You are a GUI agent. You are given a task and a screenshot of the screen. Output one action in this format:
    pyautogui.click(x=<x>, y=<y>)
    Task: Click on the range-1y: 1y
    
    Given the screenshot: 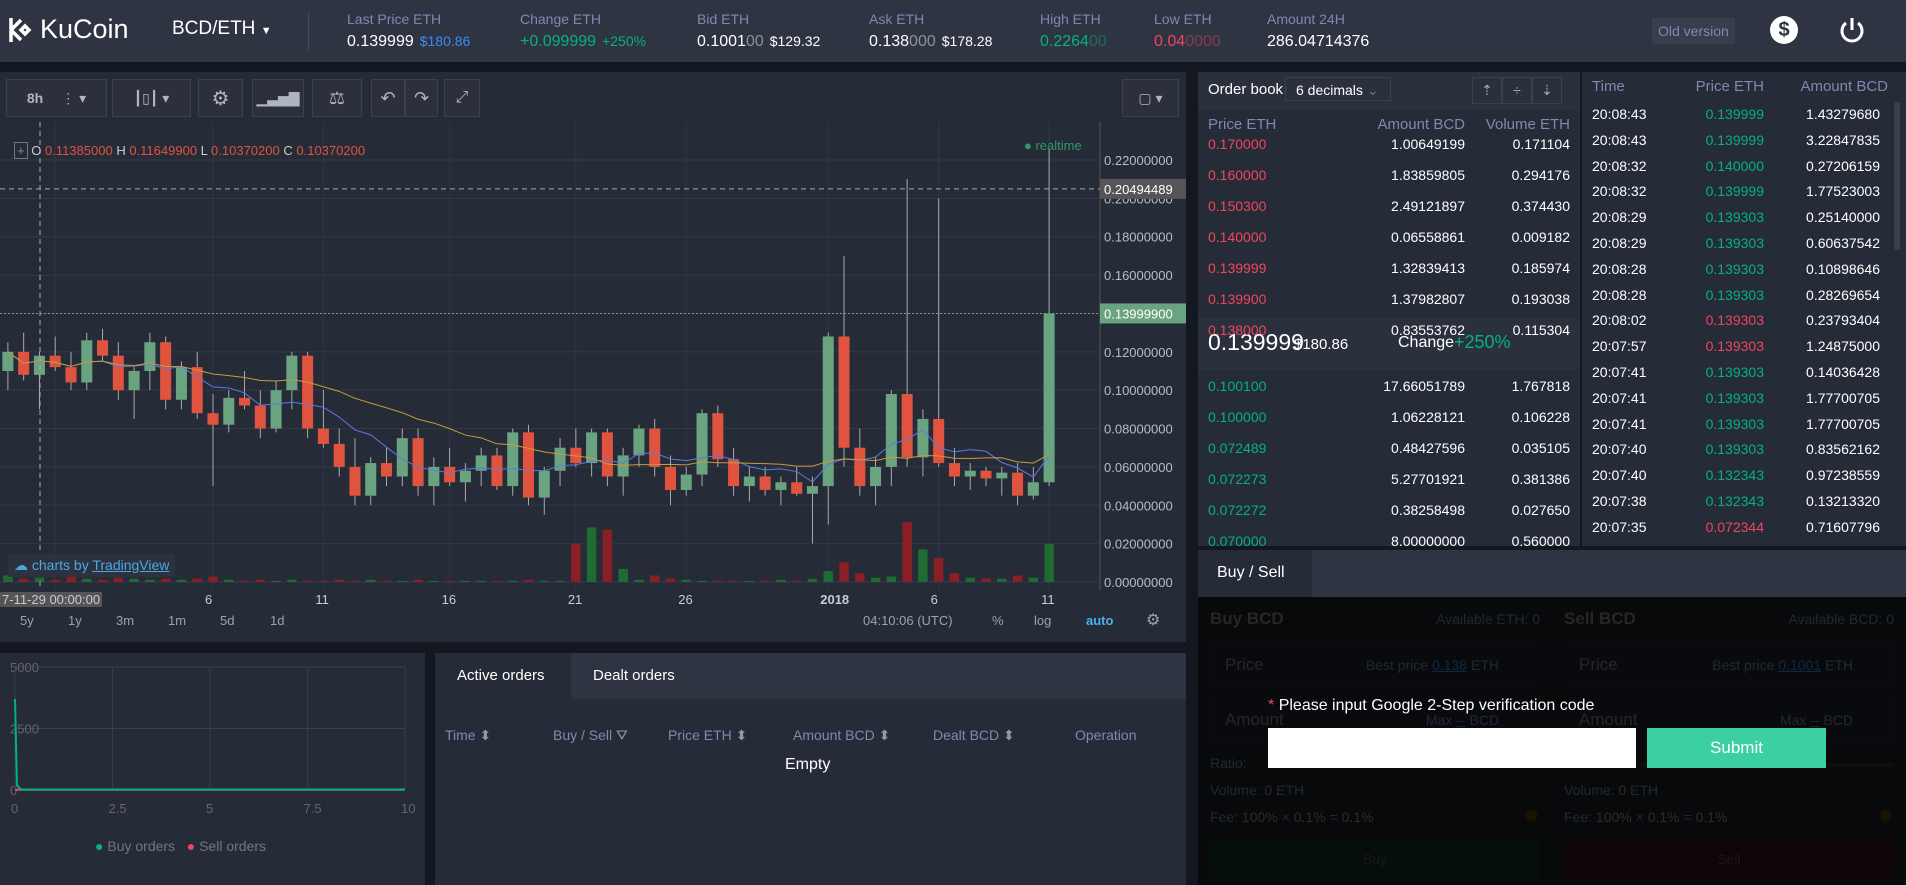 What is the action you would take?
    pyautogui.click(x=75, y=620)
    